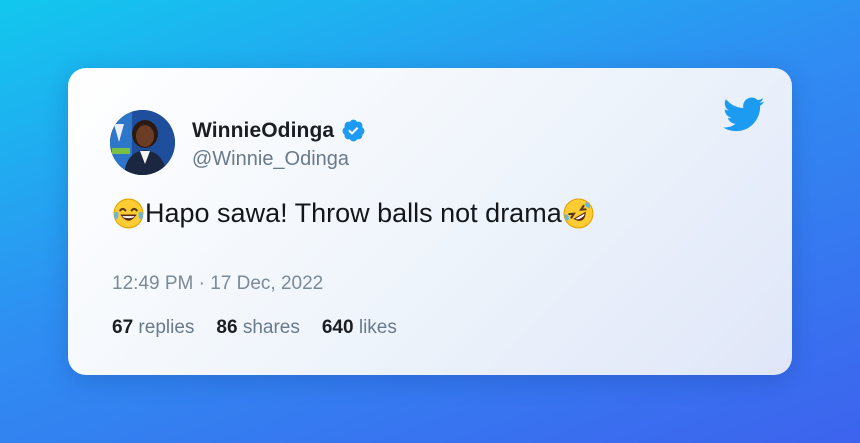 This screenshot has height=443, width=860. I want to click on replies-stat: 67 replies, so click(153, 328).